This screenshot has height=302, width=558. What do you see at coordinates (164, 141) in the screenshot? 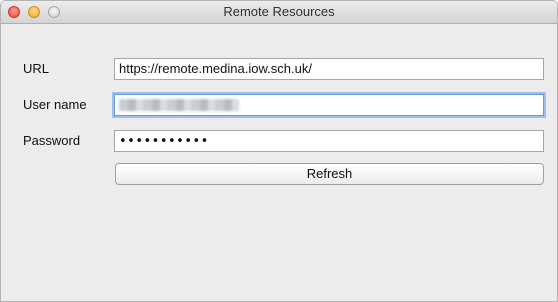
I see `password-mask: •••••••••••` at bounding box center [164, 141].